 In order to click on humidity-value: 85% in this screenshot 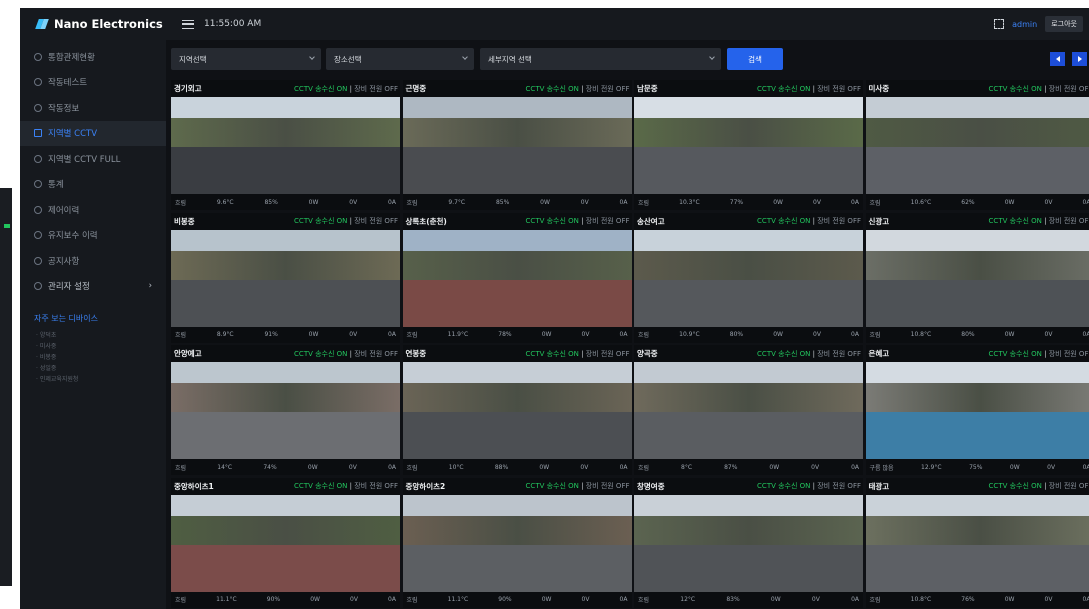, I will do `click(502, 202)`.